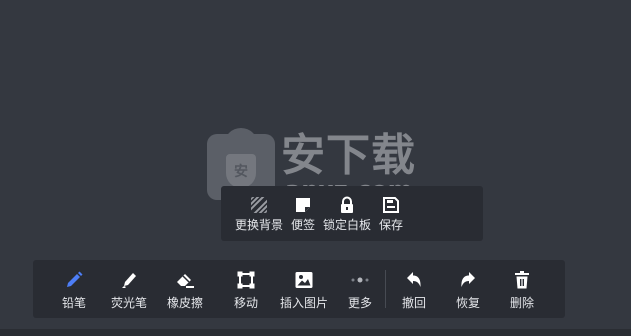  Describe the element at coordinates (468, 280) in the screenshot. I see `redo-icon` at that location.